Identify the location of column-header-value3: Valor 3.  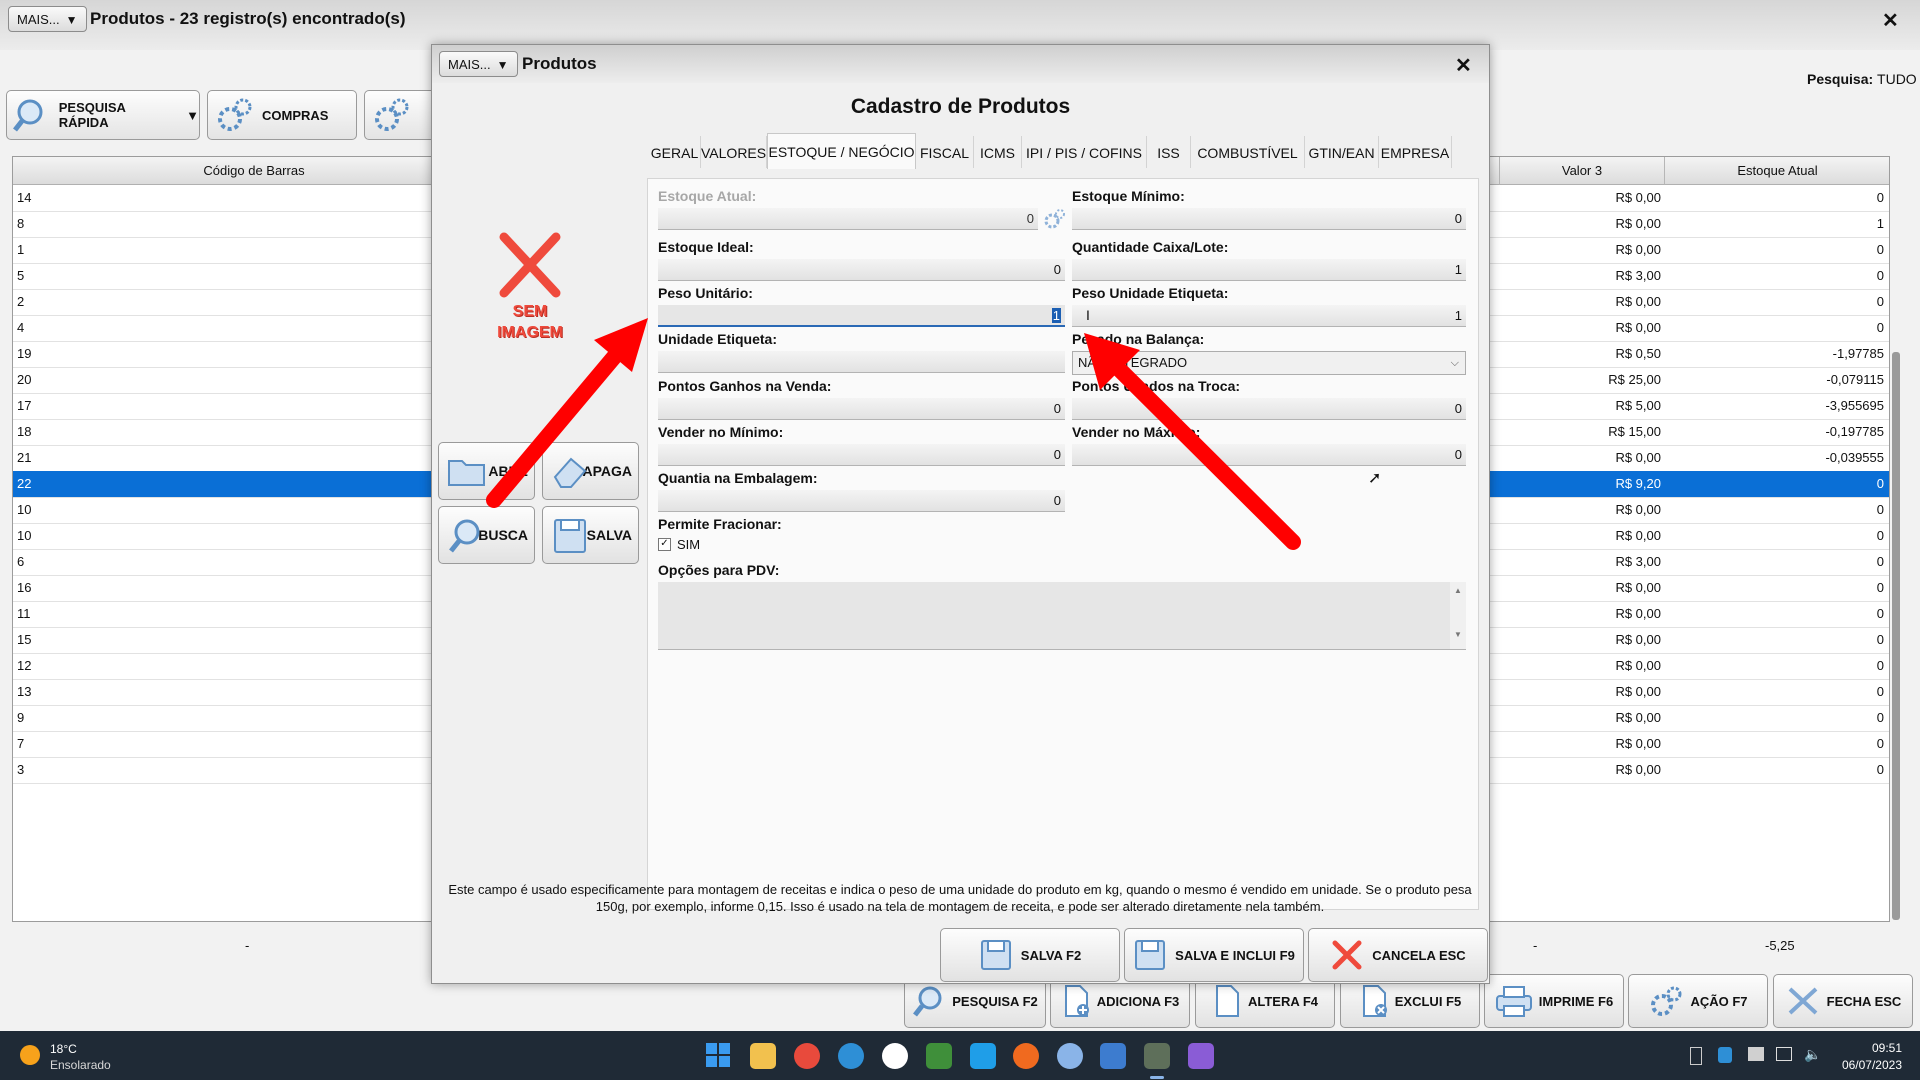
(1582, 171).